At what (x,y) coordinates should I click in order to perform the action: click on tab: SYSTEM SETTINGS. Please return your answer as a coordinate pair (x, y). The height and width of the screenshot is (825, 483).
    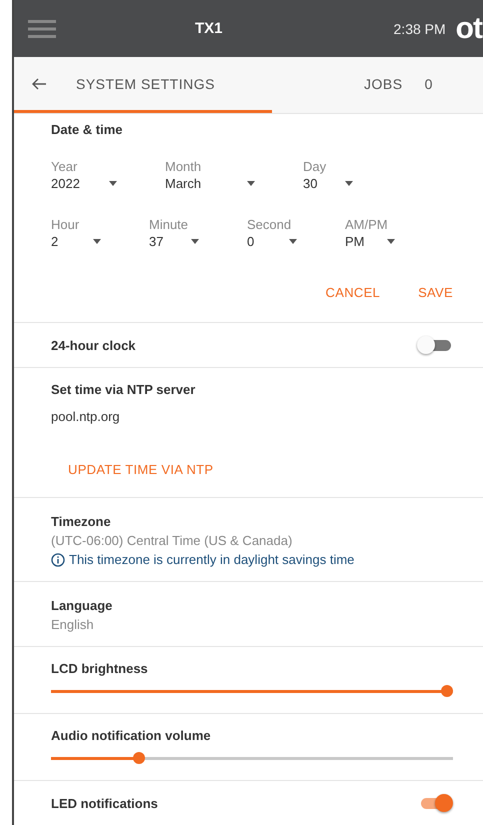
    Looking at the image, I should click on (174, 85).